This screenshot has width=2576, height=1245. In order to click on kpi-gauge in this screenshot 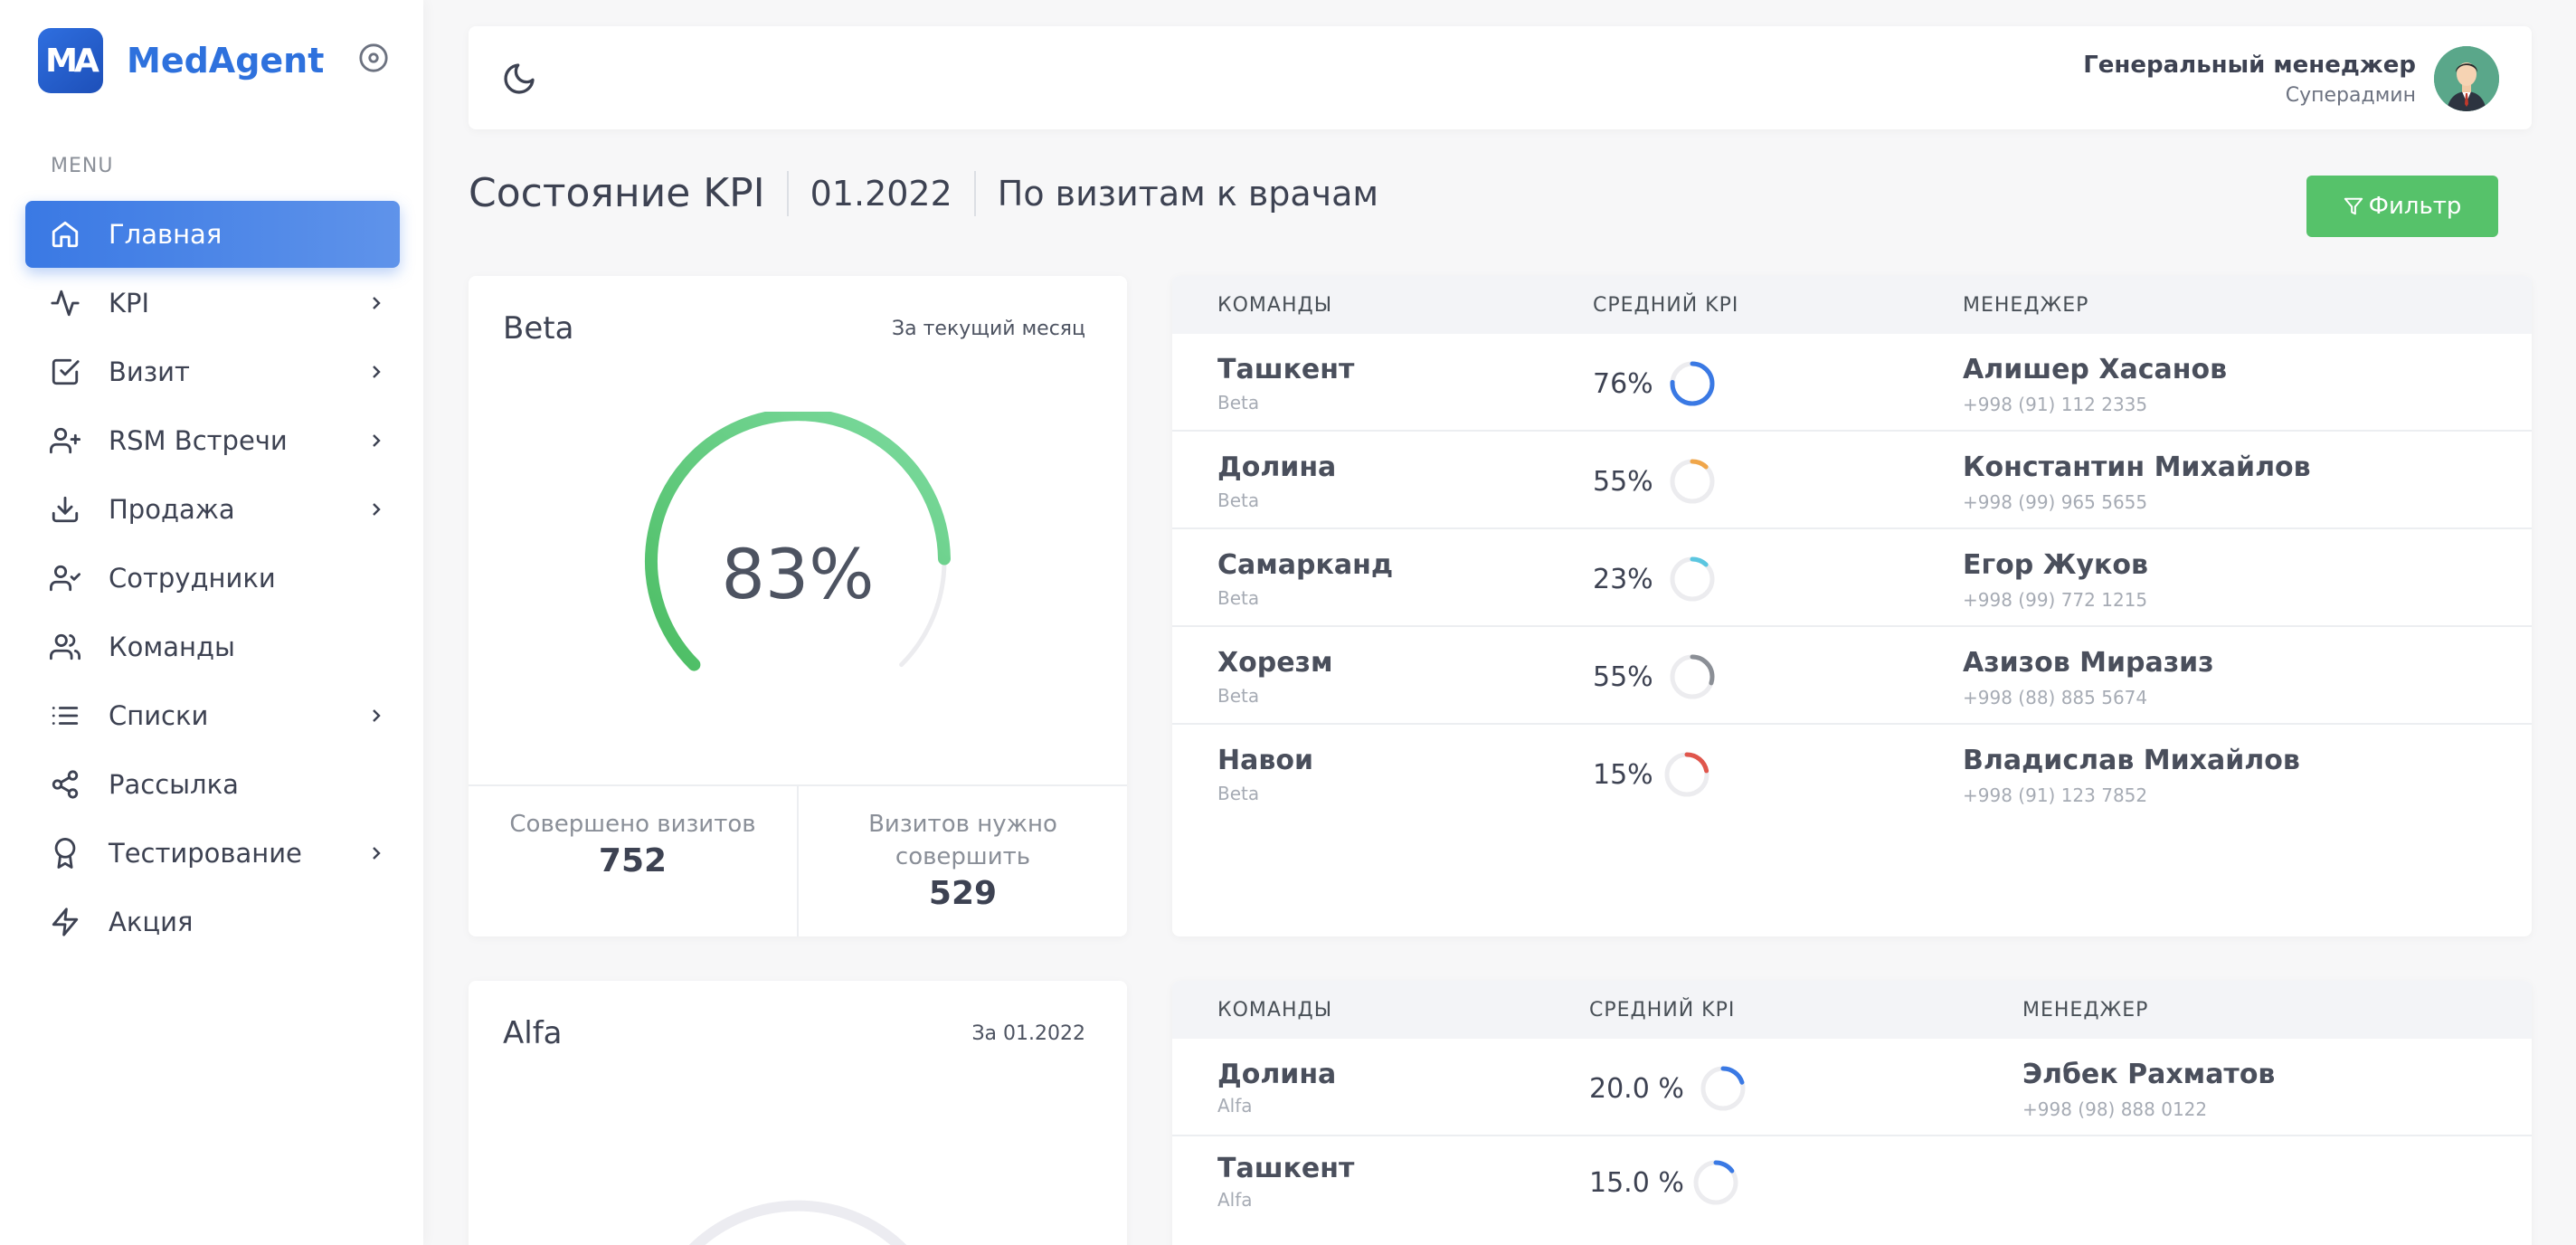, I will do `click(798, 1222)`.